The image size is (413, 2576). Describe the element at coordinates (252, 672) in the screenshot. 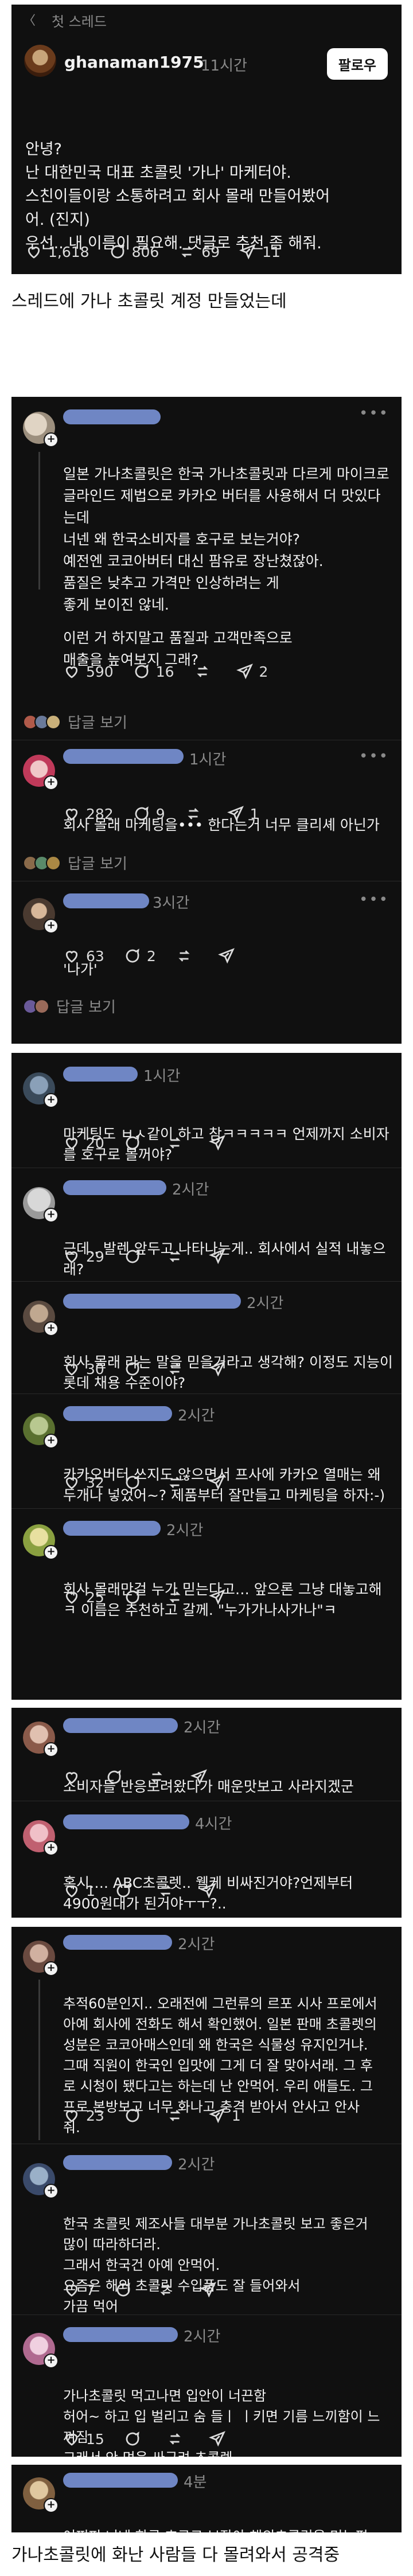

I see `share-button: 2` at that location.